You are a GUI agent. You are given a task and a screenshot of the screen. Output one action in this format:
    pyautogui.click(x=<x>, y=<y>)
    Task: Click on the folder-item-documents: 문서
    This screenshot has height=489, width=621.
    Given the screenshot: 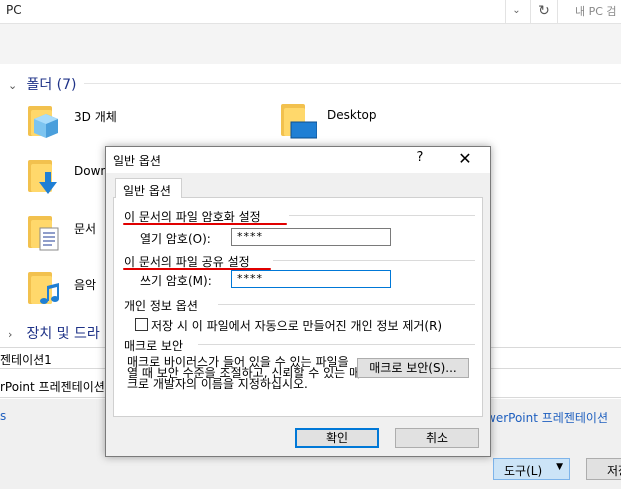 What is the action you would take?
    pyautogui.click(x=68, y=236)
    